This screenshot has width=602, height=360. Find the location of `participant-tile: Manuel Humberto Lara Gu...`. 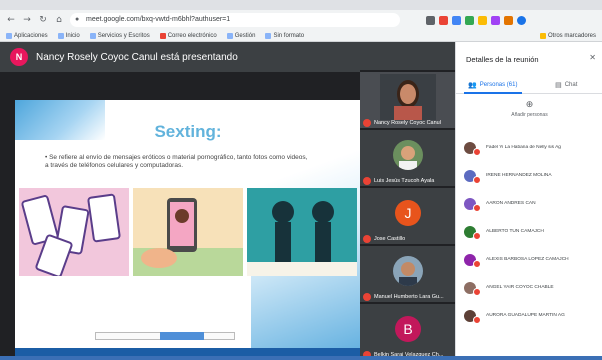

participant-tile: Manuel Humberto Lara Gu... is located at coordinates (407, 274).